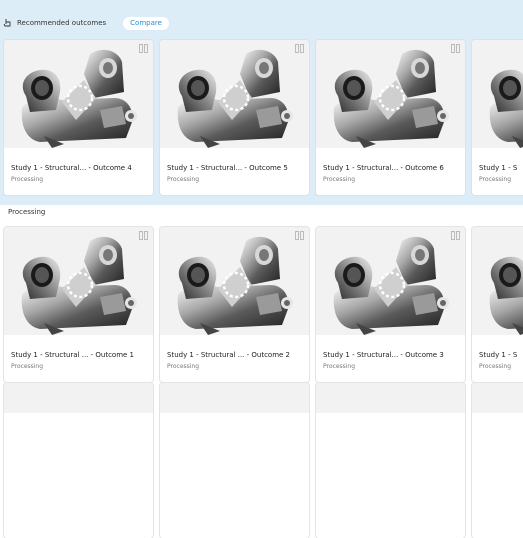 This screenshot has height=538, width=523. What do you see at coordinates (62, 23) in the screenshot?
I see `recommended-title: Recommended outcomes` at bounding box center [62, 23].